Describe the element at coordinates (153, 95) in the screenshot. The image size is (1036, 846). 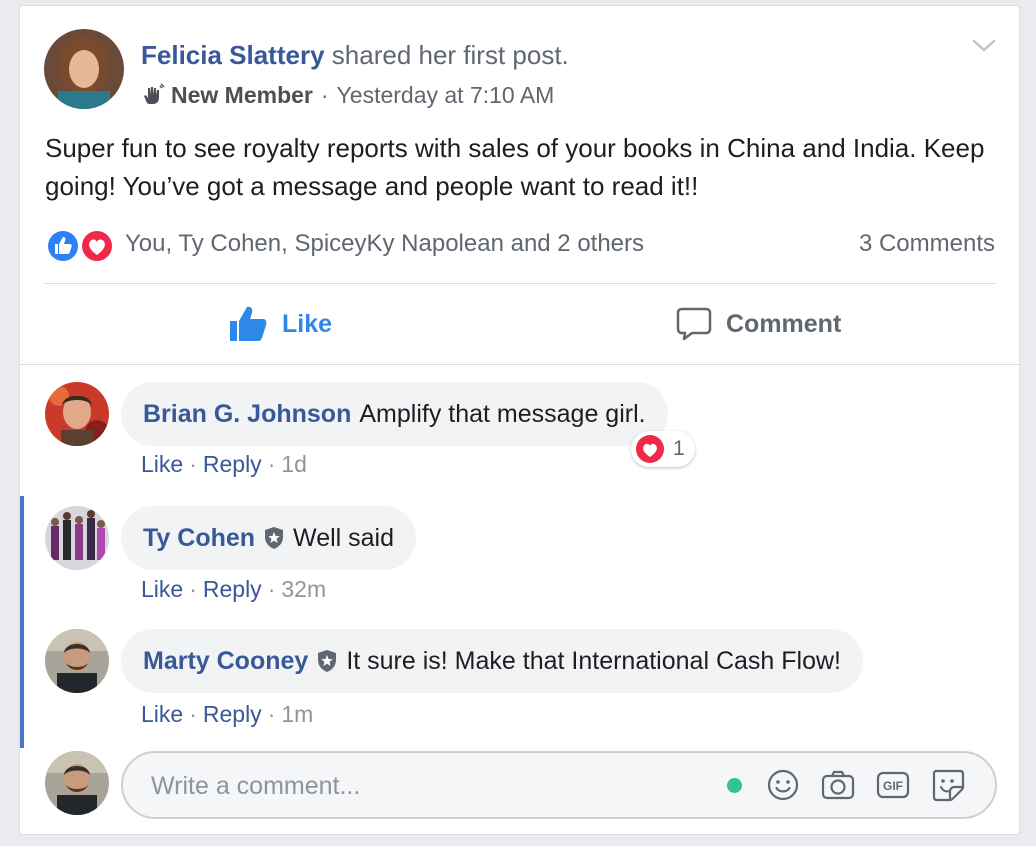
I see `wave-hand-icon` at that location.